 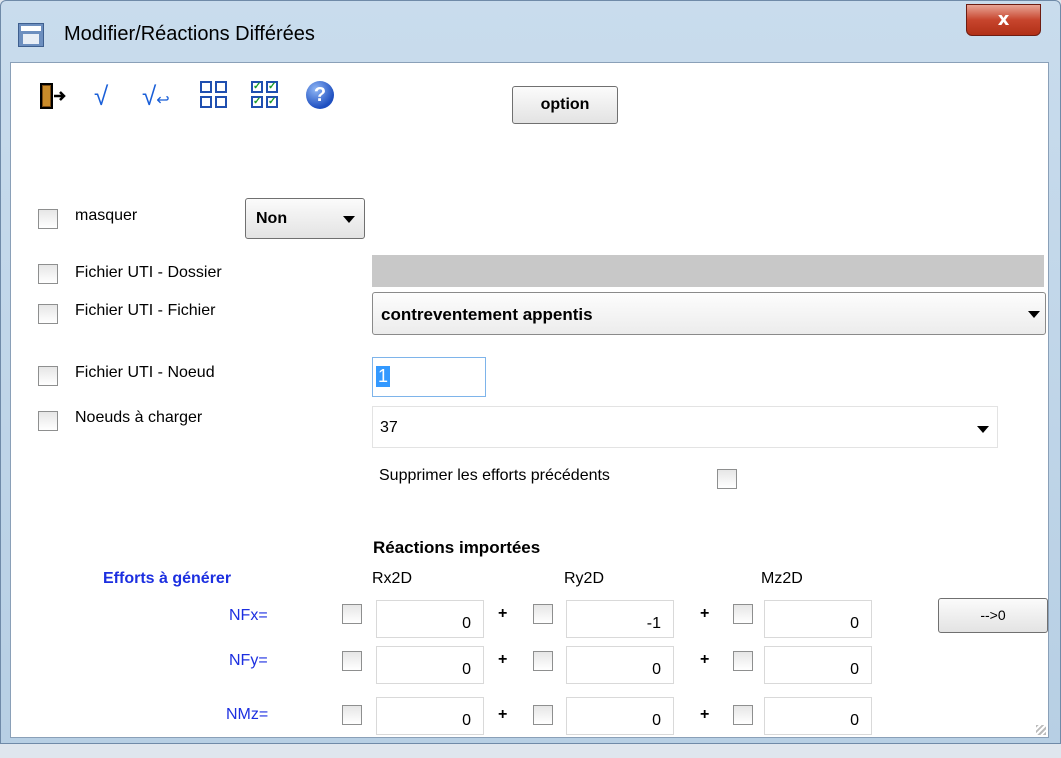 What do you see at coordinates (148, 272) in the screenshot?
I see `dossier-label: Fichier UTI - Dossier` at bounding box center [148, 272].